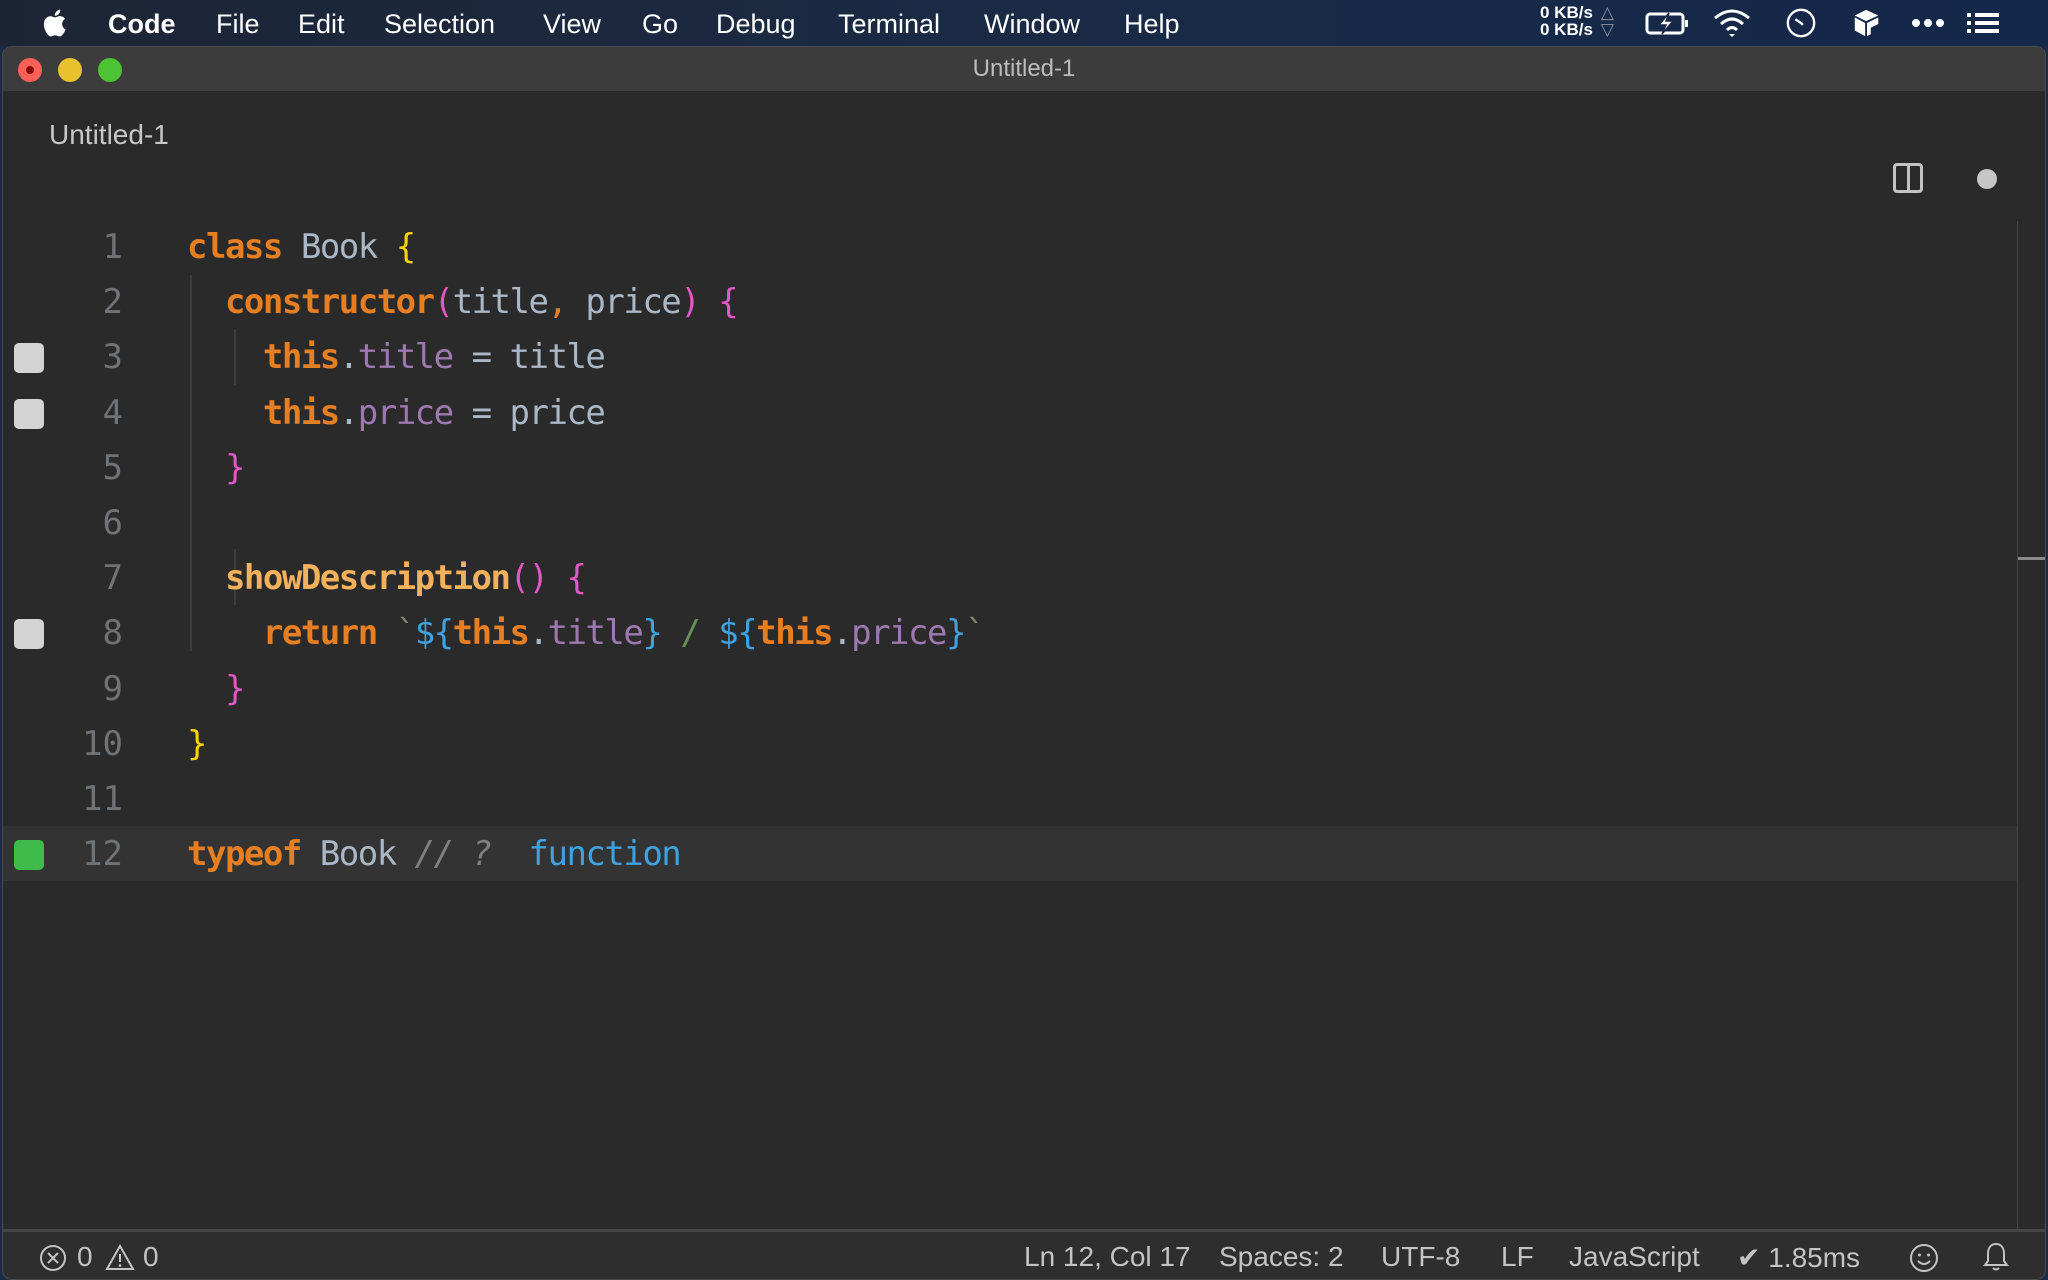 This screenshot has width=2048, height=1280. Describe the element at coordinates (1732, 23) in the screenshot. I see `wifi-icon` at that location.